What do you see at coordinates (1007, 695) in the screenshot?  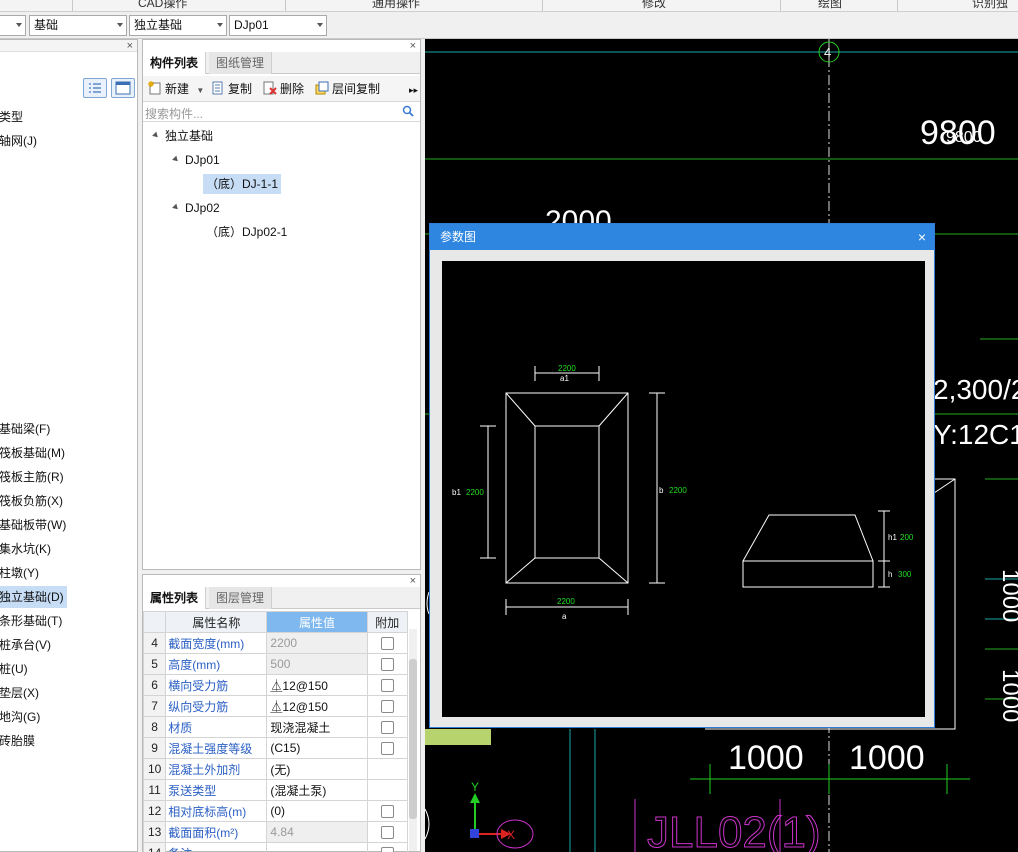 I see `dim-right-2: 1000` at bounding box center [1007, 695].